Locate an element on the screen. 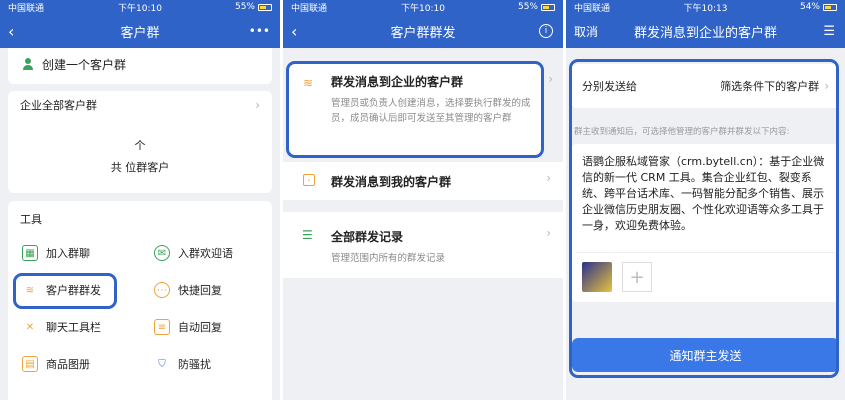 The image size is (845, 400). list-icon: ☰ is located at coordinates (307, 235).